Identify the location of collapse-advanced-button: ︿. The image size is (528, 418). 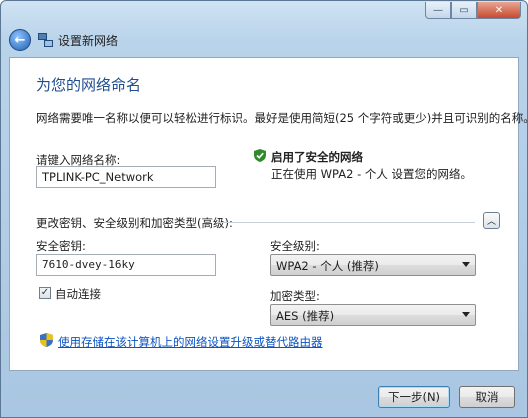
(491, 220).